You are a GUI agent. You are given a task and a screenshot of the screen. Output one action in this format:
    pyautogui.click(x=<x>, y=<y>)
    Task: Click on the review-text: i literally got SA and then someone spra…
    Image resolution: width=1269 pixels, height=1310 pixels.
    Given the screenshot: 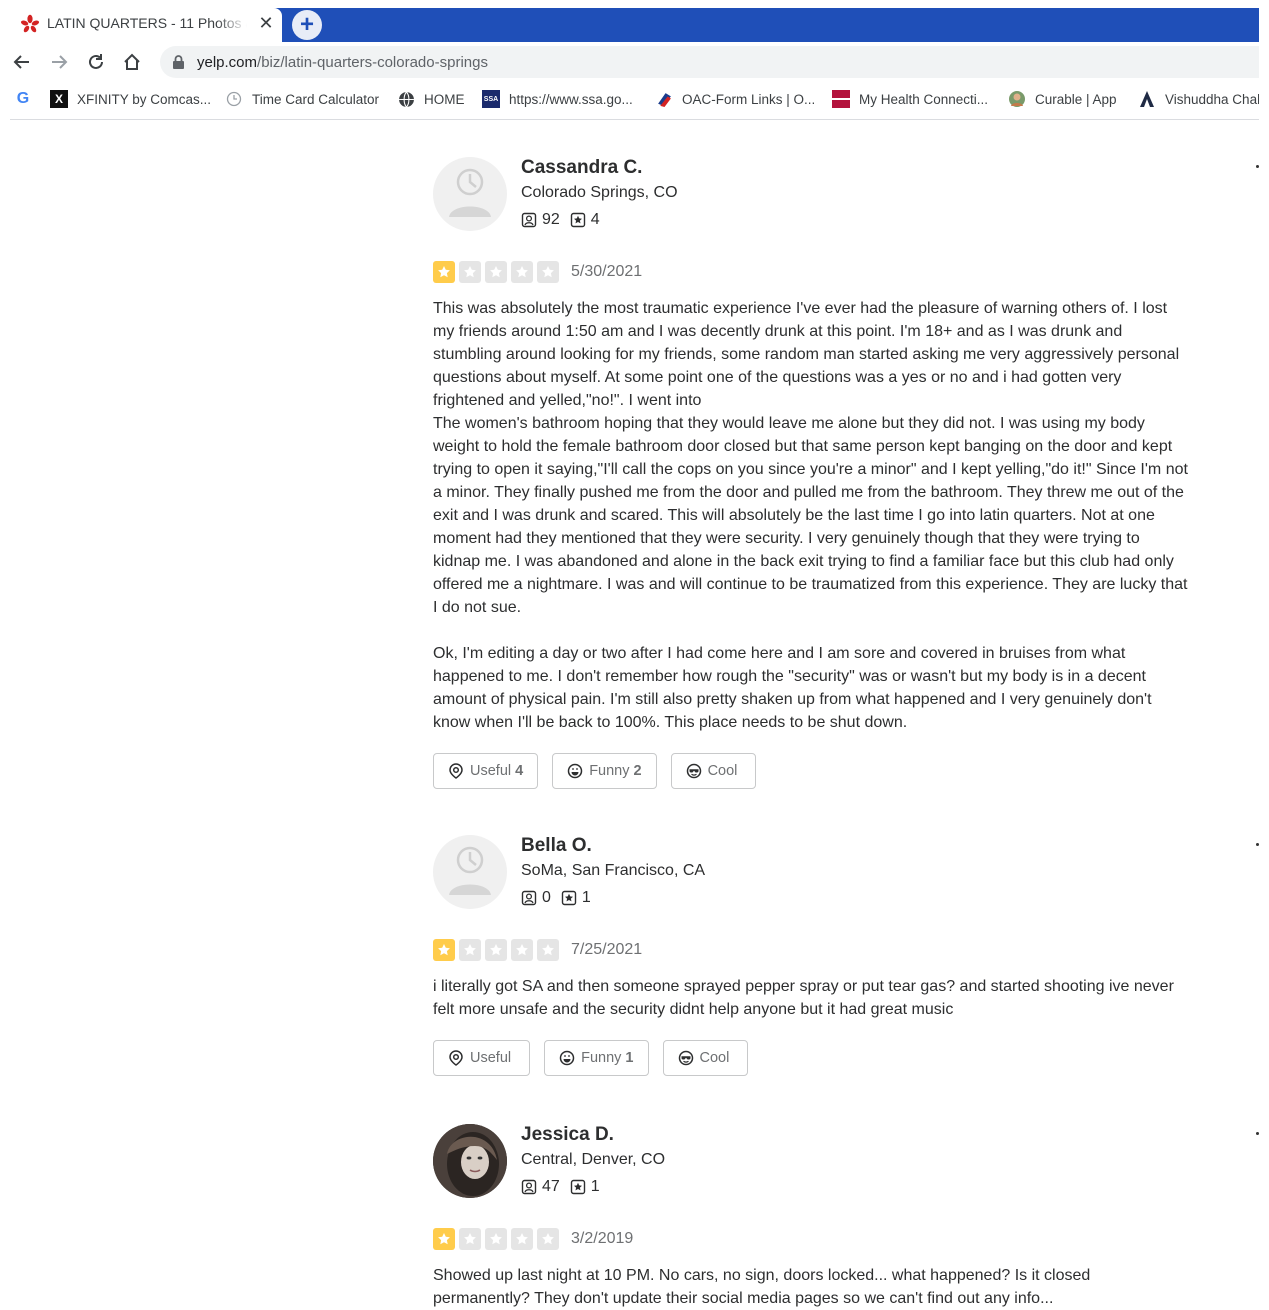 What is the action you would take?
    pyautogui.click(x=803, y=998)
    